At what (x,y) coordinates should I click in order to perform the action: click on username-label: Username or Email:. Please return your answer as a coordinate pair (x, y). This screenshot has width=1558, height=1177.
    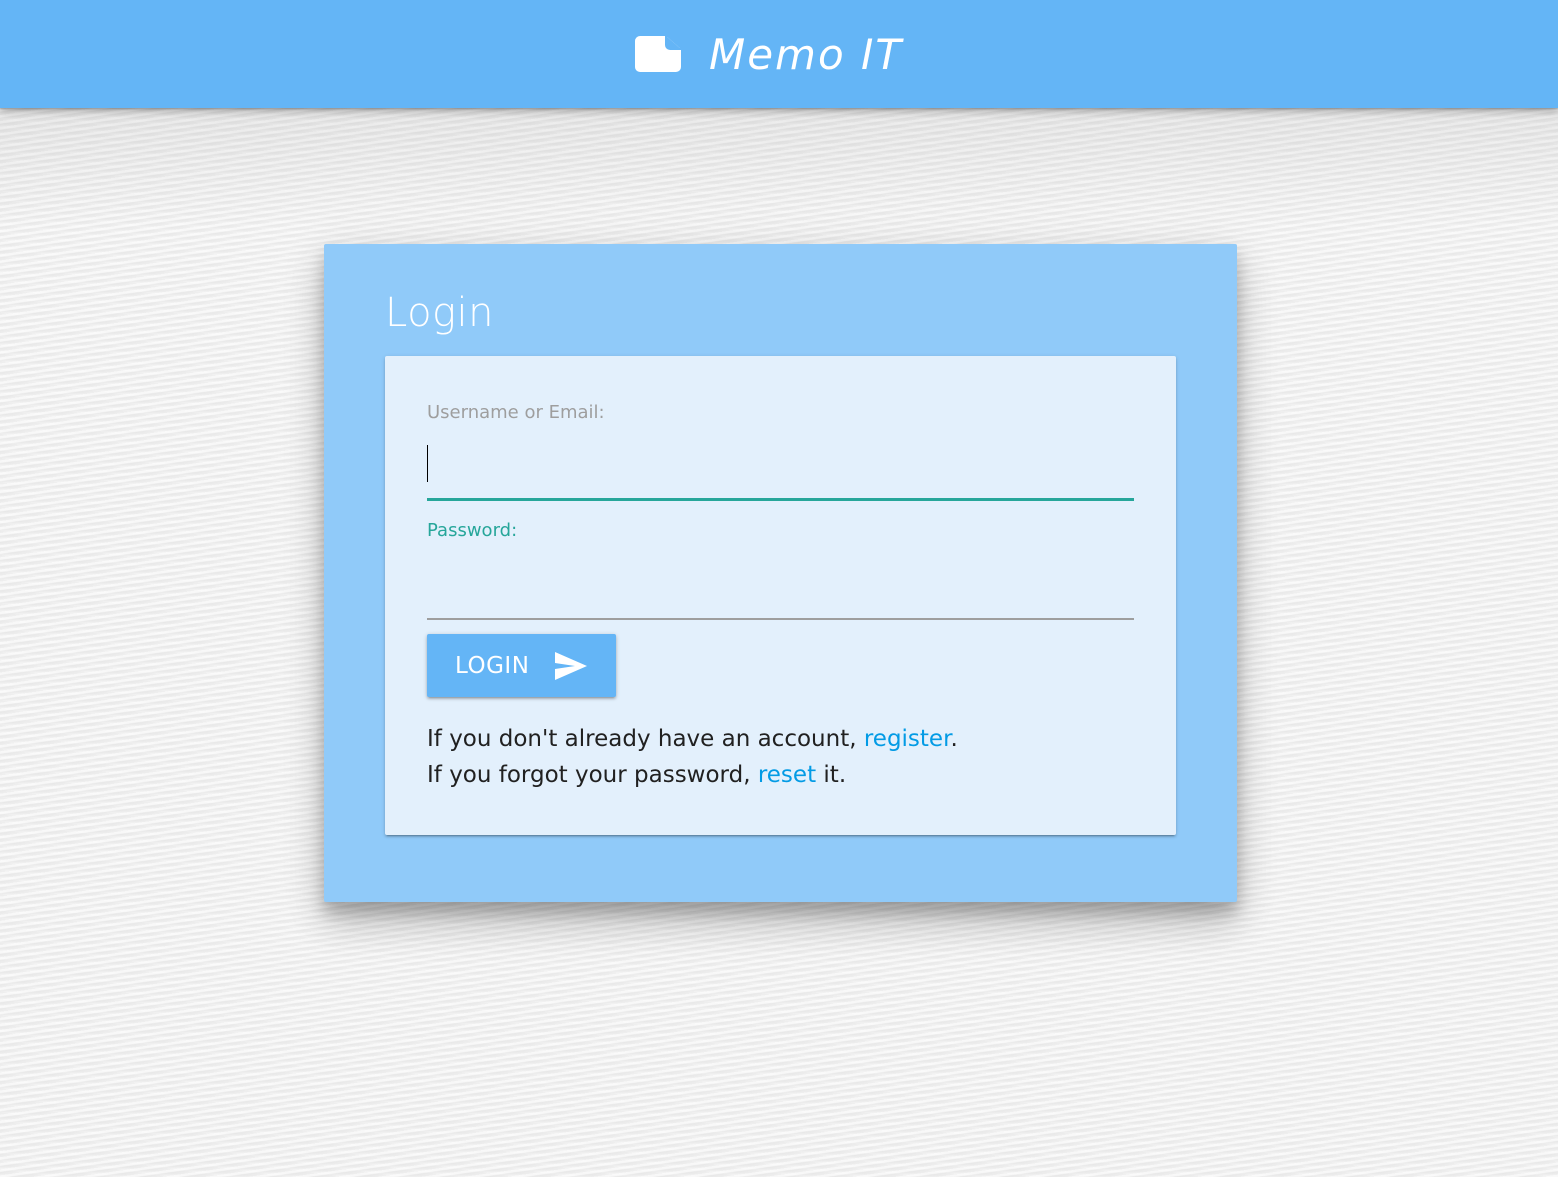
    Looking at the image, I should click on (516, 412).